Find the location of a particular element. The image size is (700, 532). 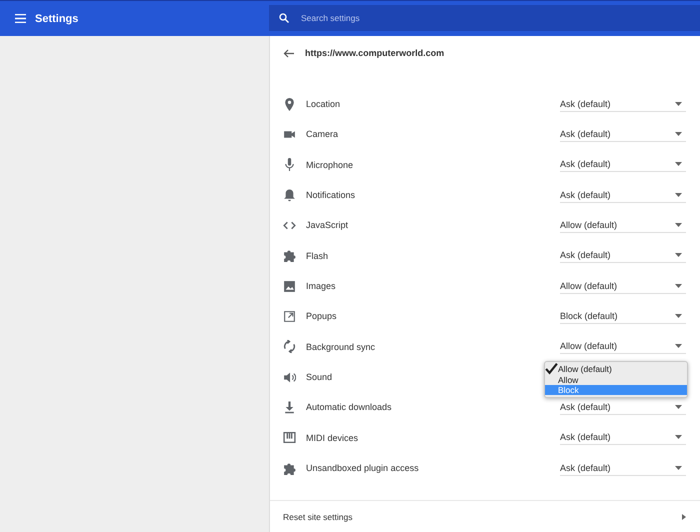

bell-icon is located at coordinates (289, 195).